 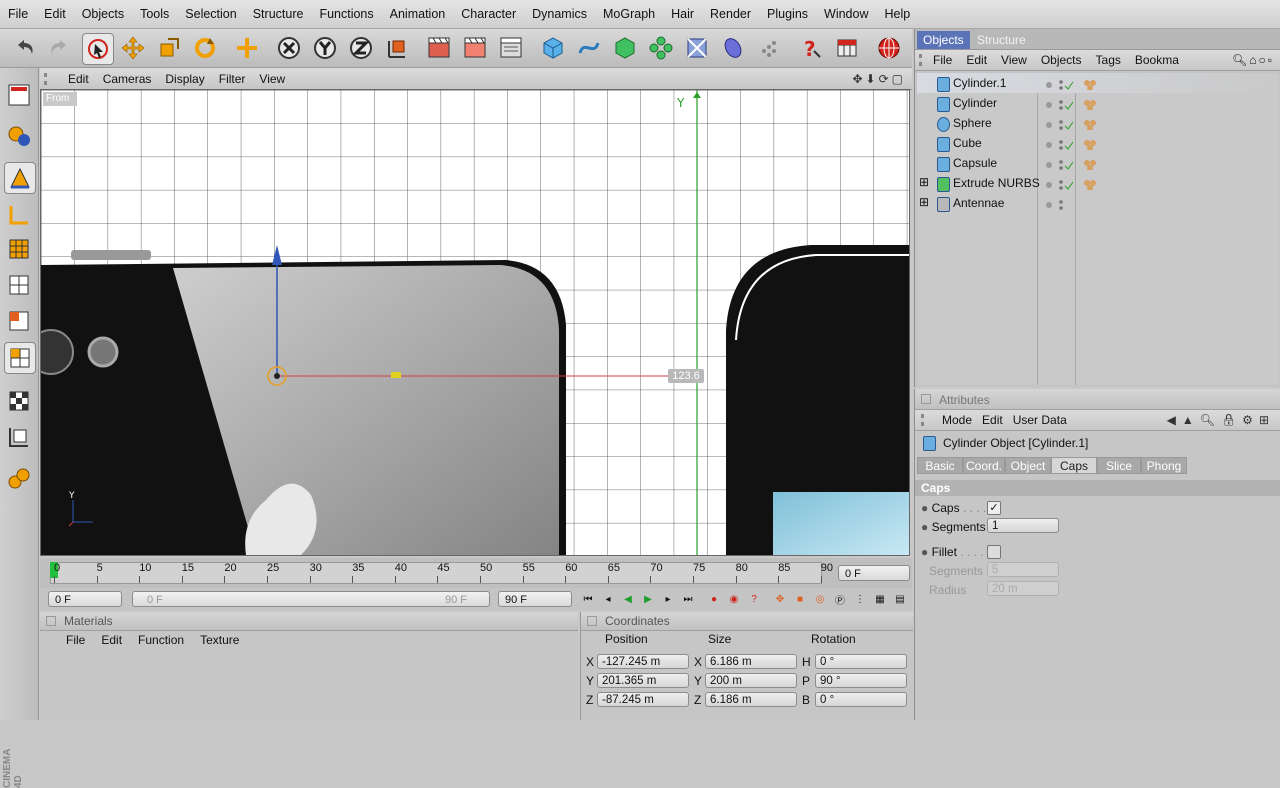 What do you see at coordinates (840, 599) in the screenshot?
I see `parameter-key-icon: Ⓟ` at bounding box center [840, 599].